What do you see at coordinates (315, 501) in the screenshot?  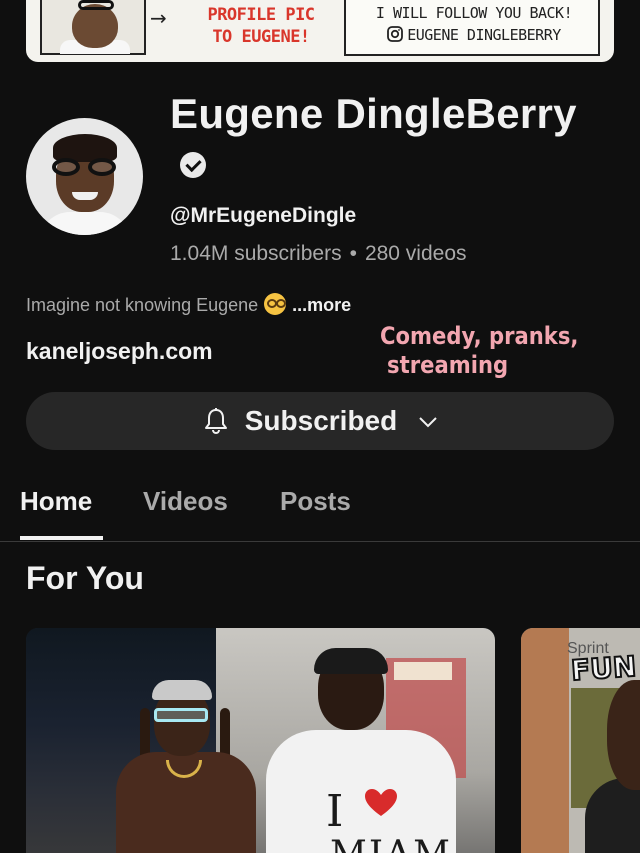 I see `tab-posts: Posts` at bounding box center [315, 501].